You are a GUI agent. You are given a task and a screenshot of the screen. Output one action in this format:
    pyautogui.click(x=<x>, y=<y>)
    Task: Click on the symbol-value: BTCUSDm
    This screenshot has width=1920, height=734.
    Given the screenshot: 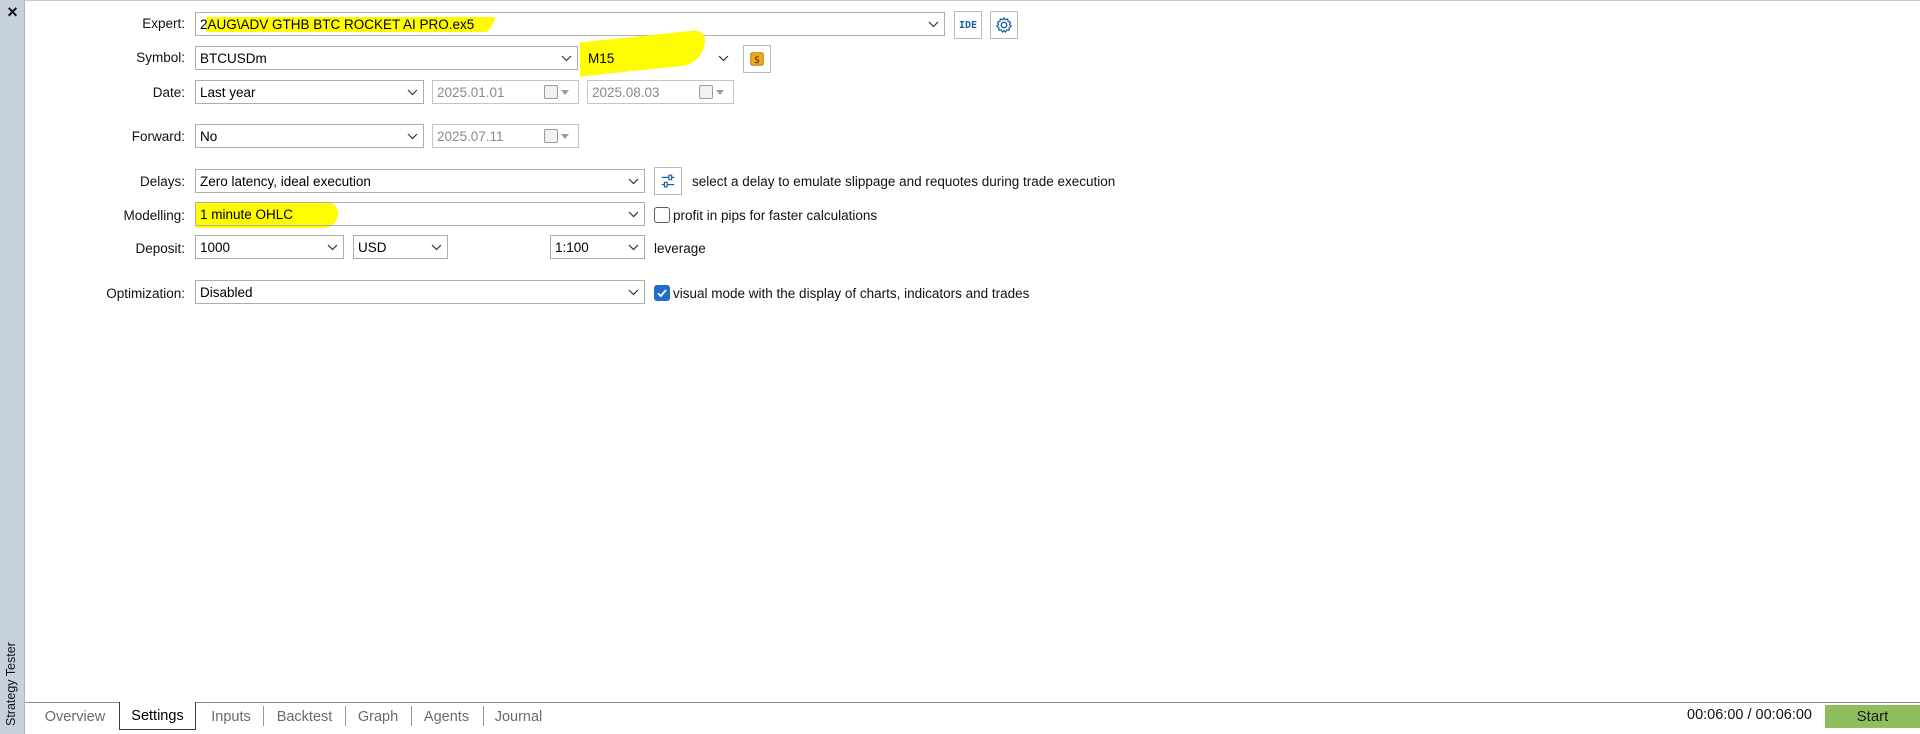 What is the action you would take?
    pyautogui.click(x=233, y=58)
    